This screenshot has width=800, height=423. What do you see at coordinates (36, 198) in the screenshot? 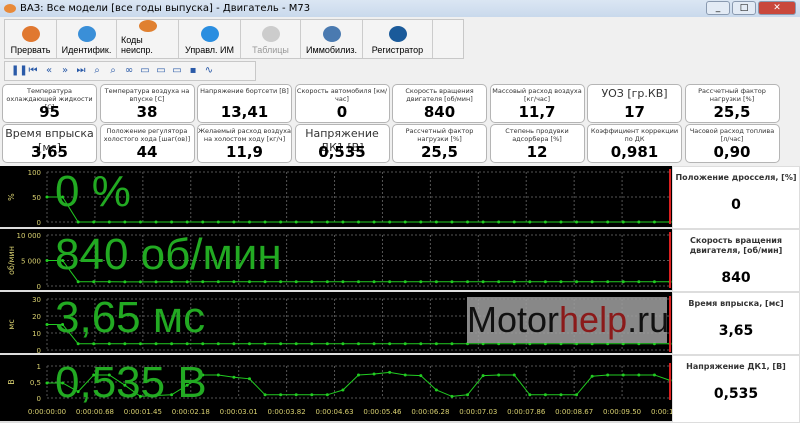
I see `y-tick-label: 50` at bounding box center [36, 198].